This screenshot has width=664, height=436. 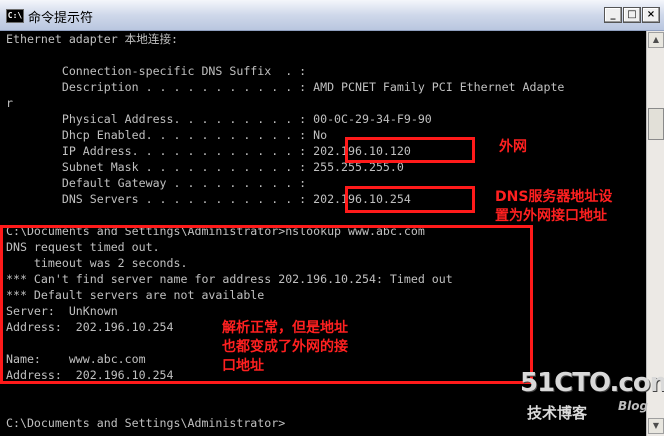 What do you see at coordinates (513, 147) in the screenshot?
I see `ip-annotation: 外网` at bounding box center [513, 147].